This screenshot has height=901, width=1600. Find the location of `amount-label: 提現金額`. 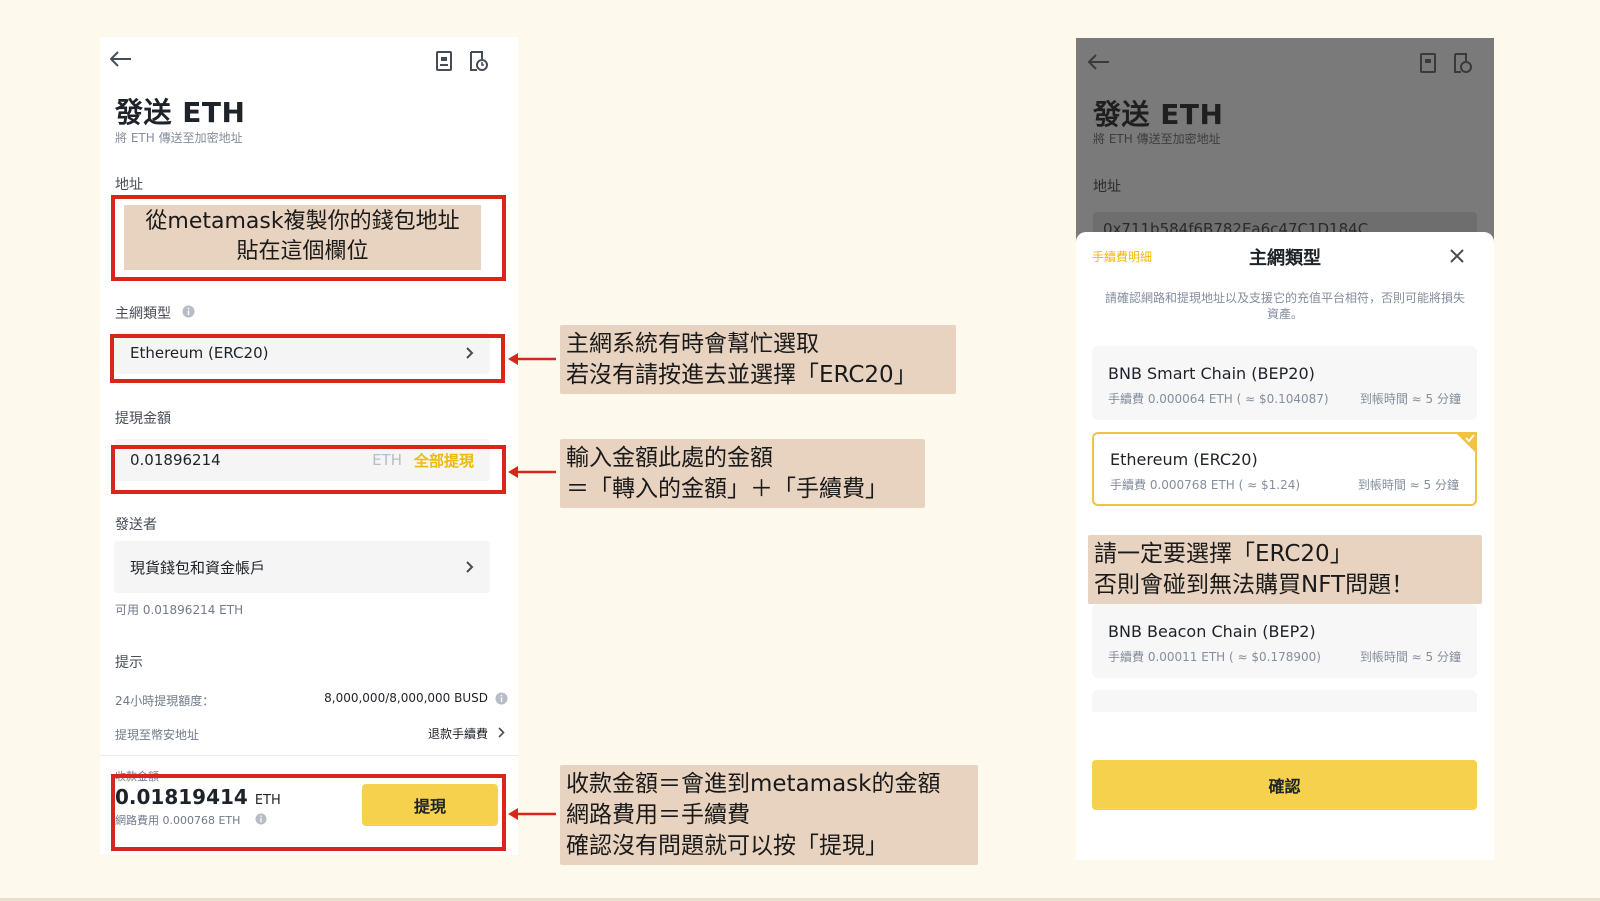

amount-label: 提現金額 is located at coordinates (143, 419).